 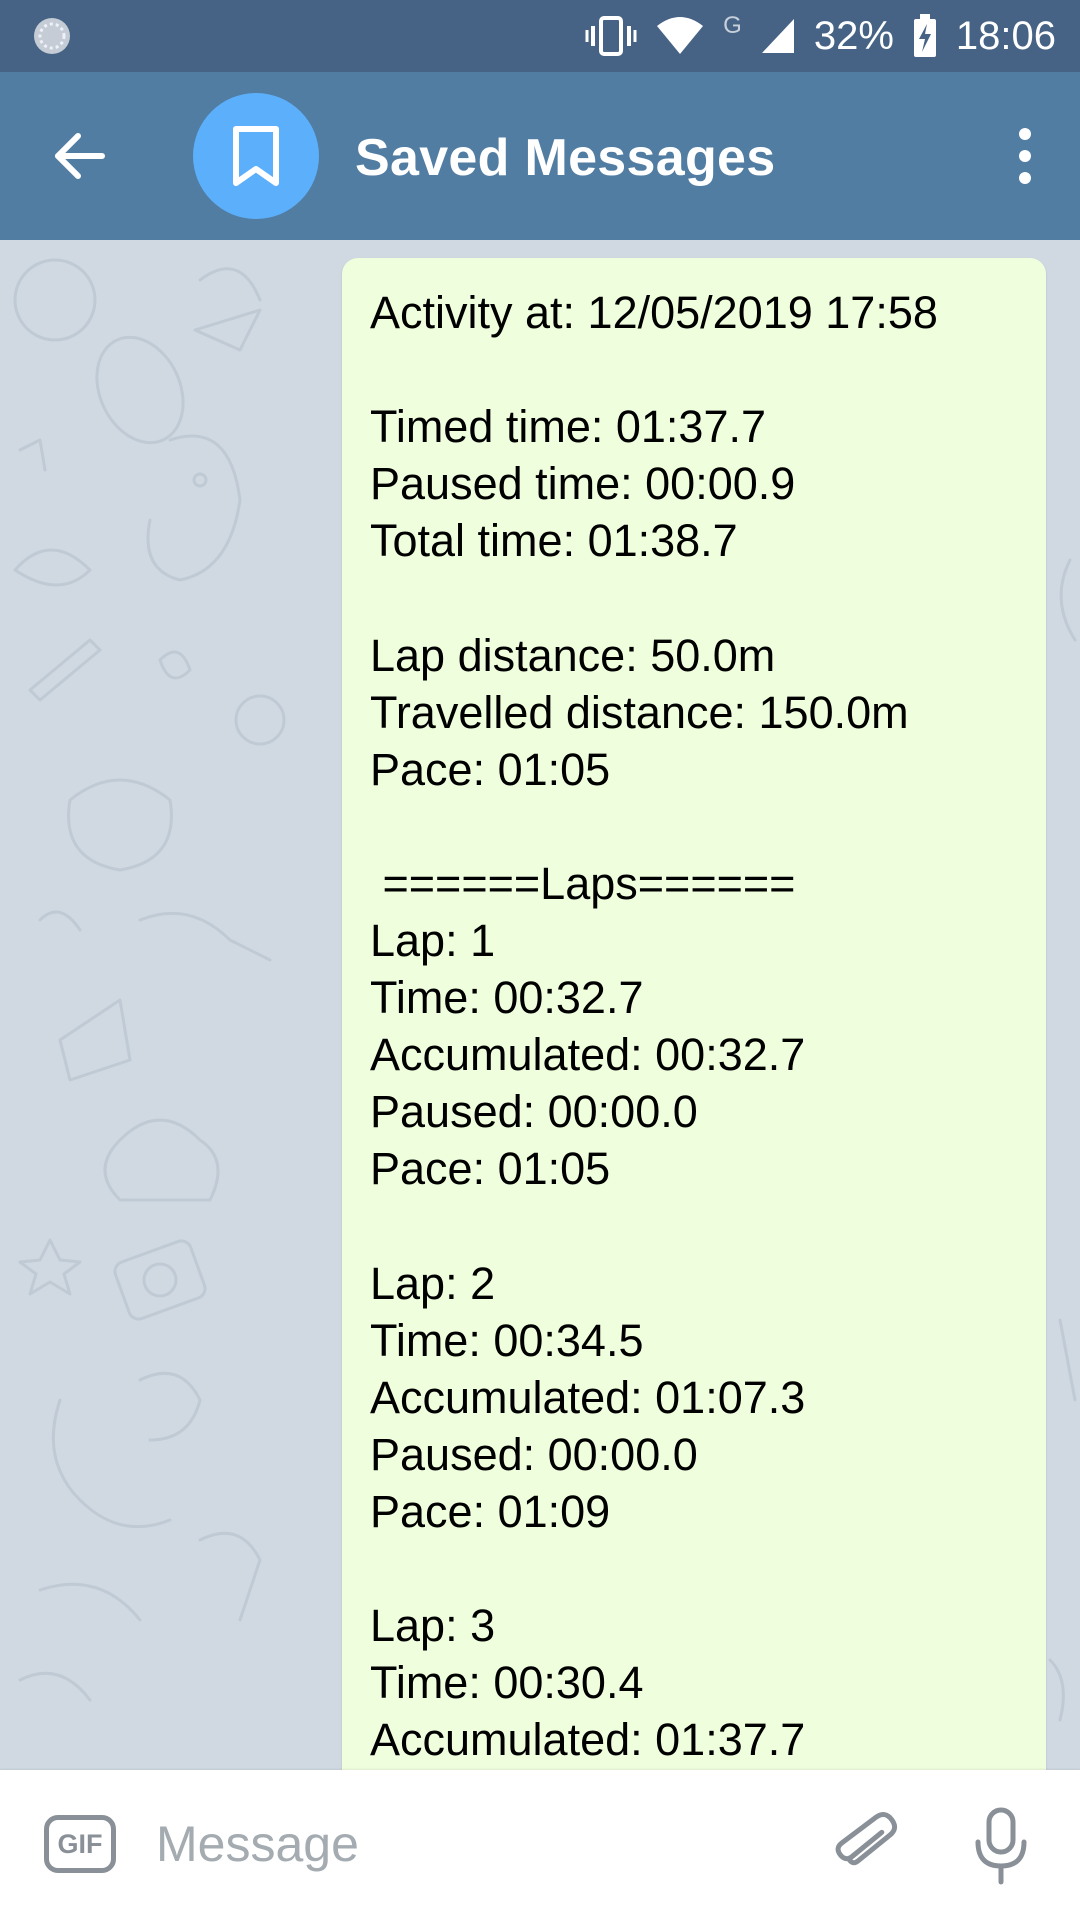 What do you see at coordinates (490, 1511) in the screenshot?
I see `message-line: Pace: 01:09` at bounding box center [490, 1511].